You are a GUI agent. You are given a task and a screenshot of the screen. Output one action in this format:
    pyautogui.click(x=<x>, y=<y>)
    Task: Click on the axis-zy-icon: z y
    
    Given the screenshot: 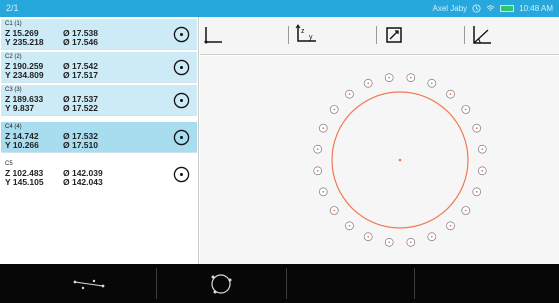 What is the action you would take?
    pyautogui.click(x=306, y=35)
    